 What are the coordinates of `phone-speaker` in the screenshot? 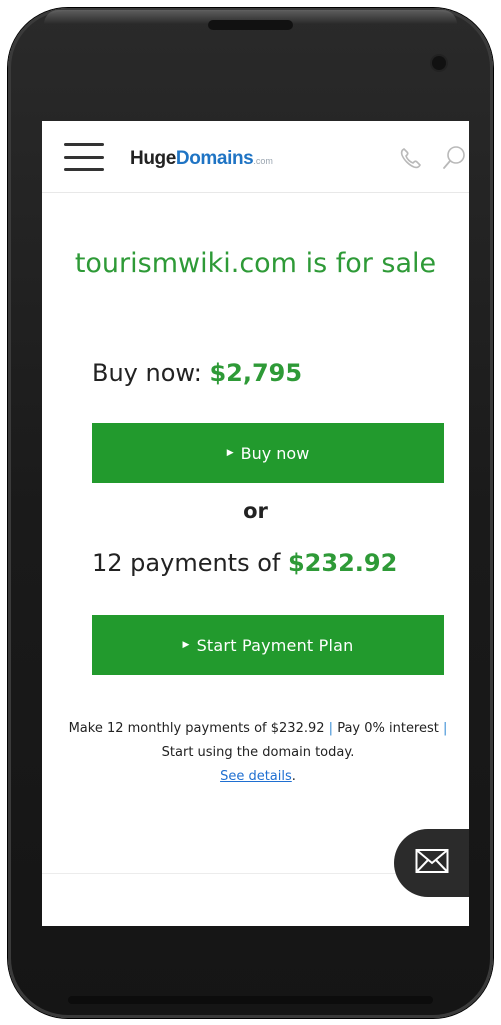 It's located at (250, 25).